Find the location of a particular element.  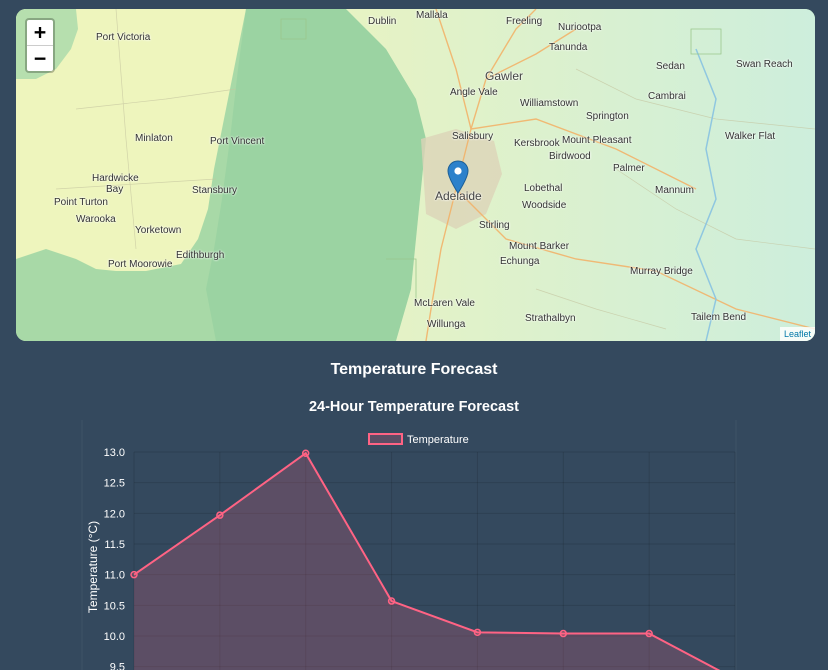

map-place-label: Dublin is located at coordinates (382, 21).